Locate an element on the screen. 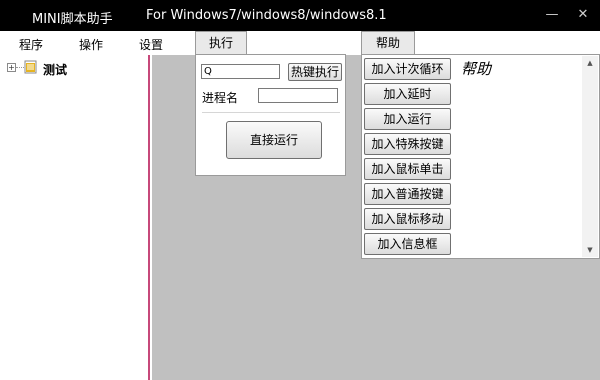 This screenshot has height=380, width=600. process-name-input is located at coordinates (298, 95).